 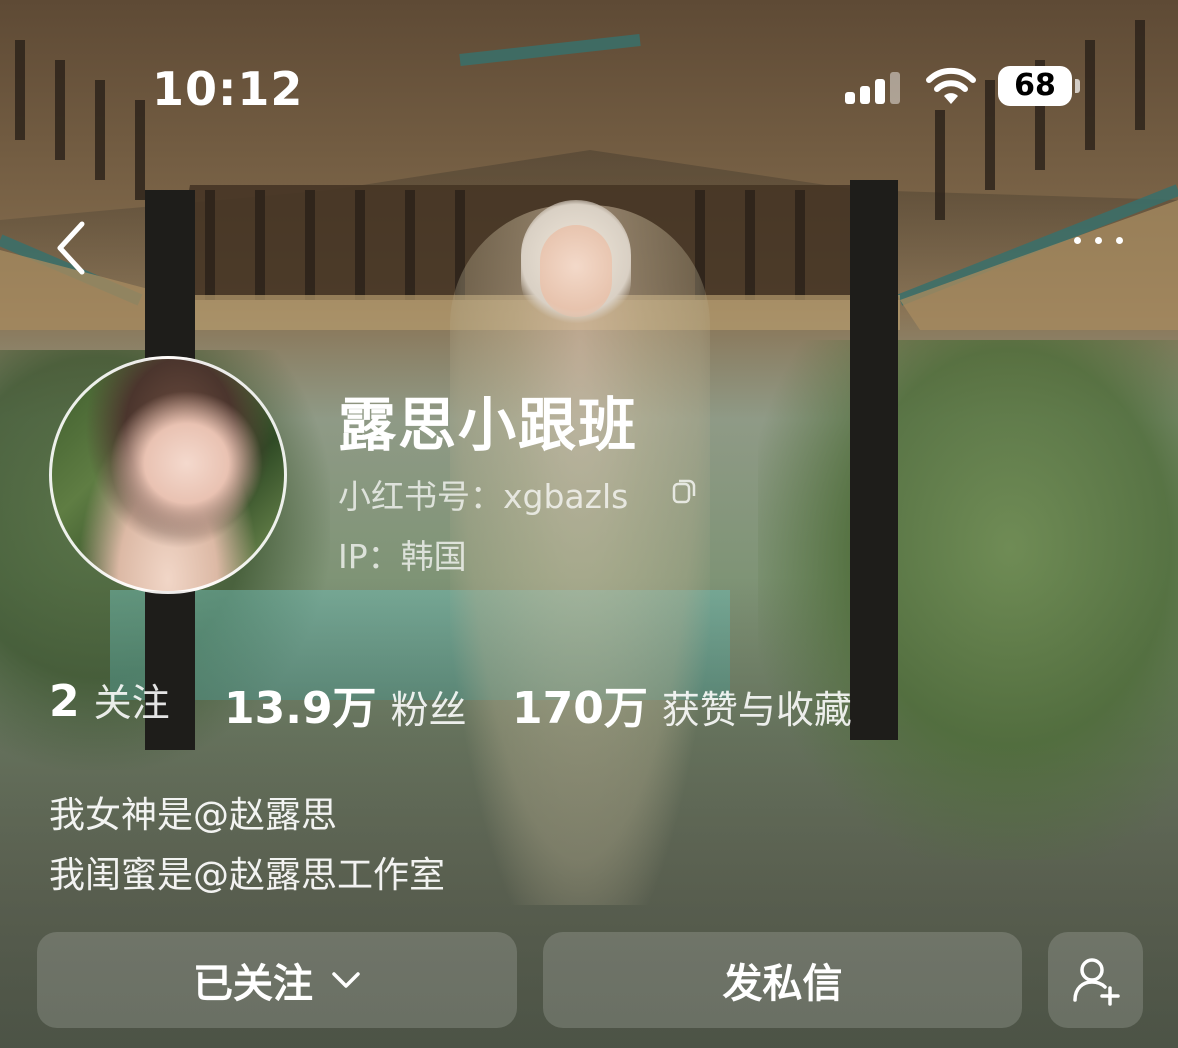 What do you see at coordinates (228, 89) in the screenshot?
I see `status-time: 10:12` at bounding box center [228, 89].